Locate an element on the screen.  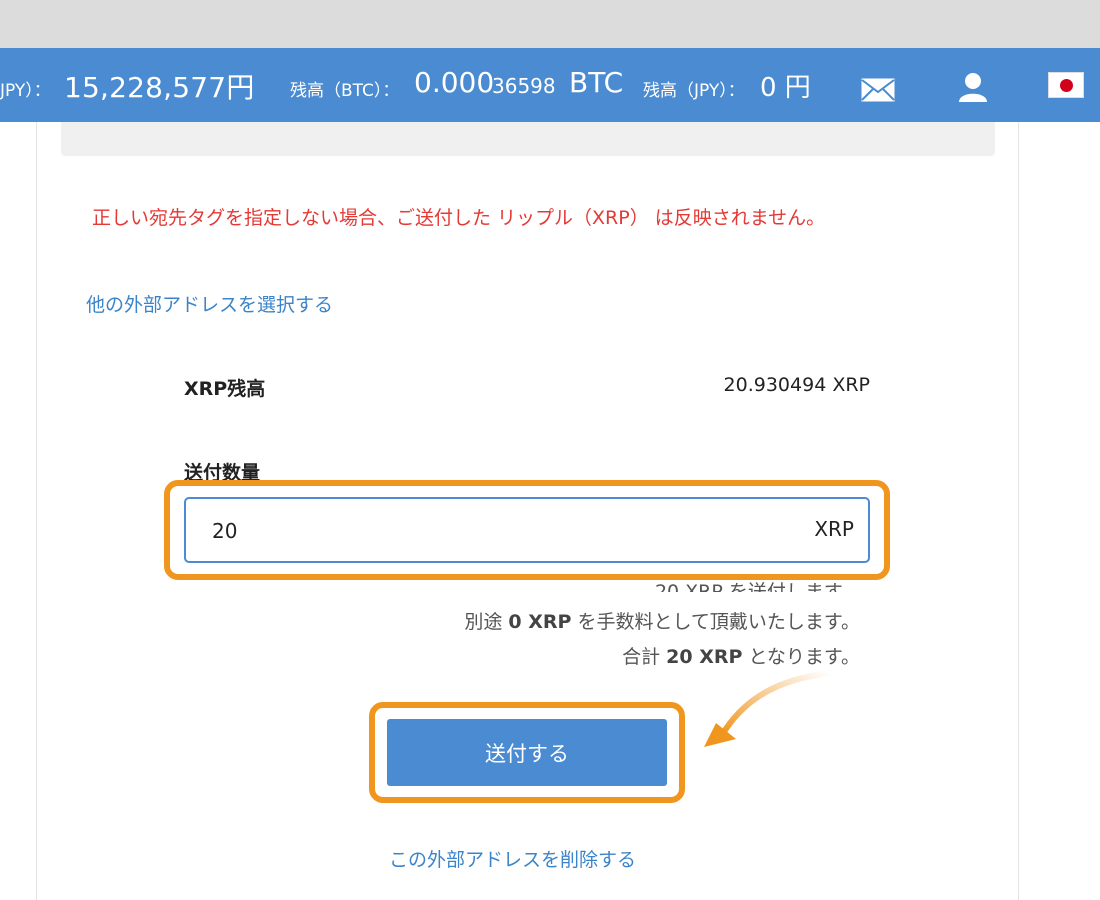
delete-address-link: この外部アドレスを削除する is located at coordinates (512, 858).